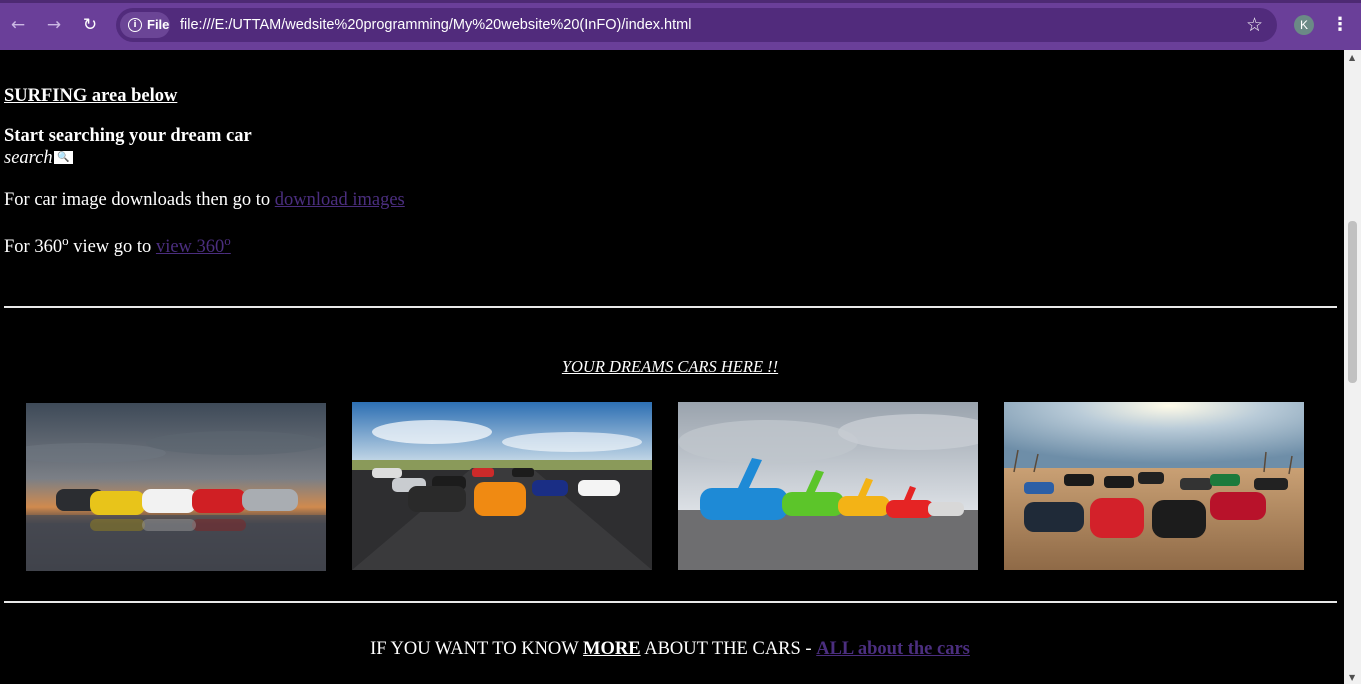 Image resolution: width=1361 pixels, height=684 pixels. Describe the element at coordinates (670, 307) in the screenshot. I see `divider-top` at that location.